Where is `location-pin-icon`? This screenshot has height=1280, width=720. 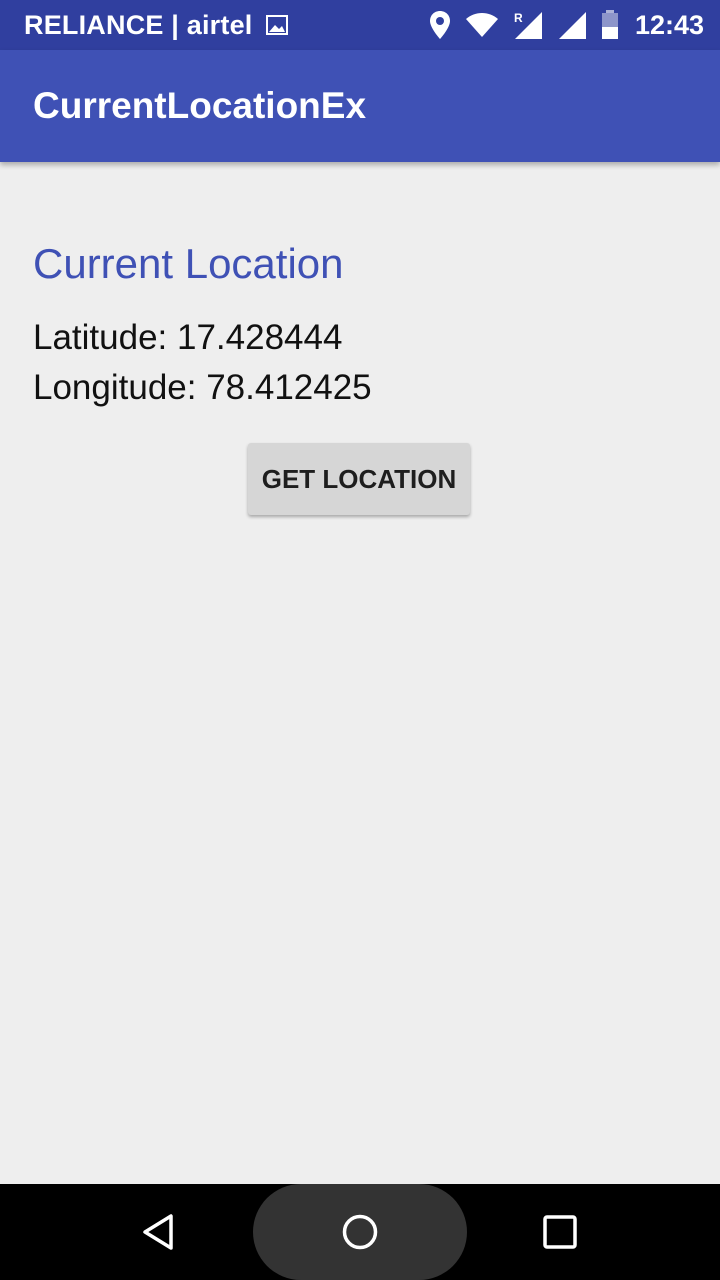
location-pin-icon is located at coordinates (440, 25).